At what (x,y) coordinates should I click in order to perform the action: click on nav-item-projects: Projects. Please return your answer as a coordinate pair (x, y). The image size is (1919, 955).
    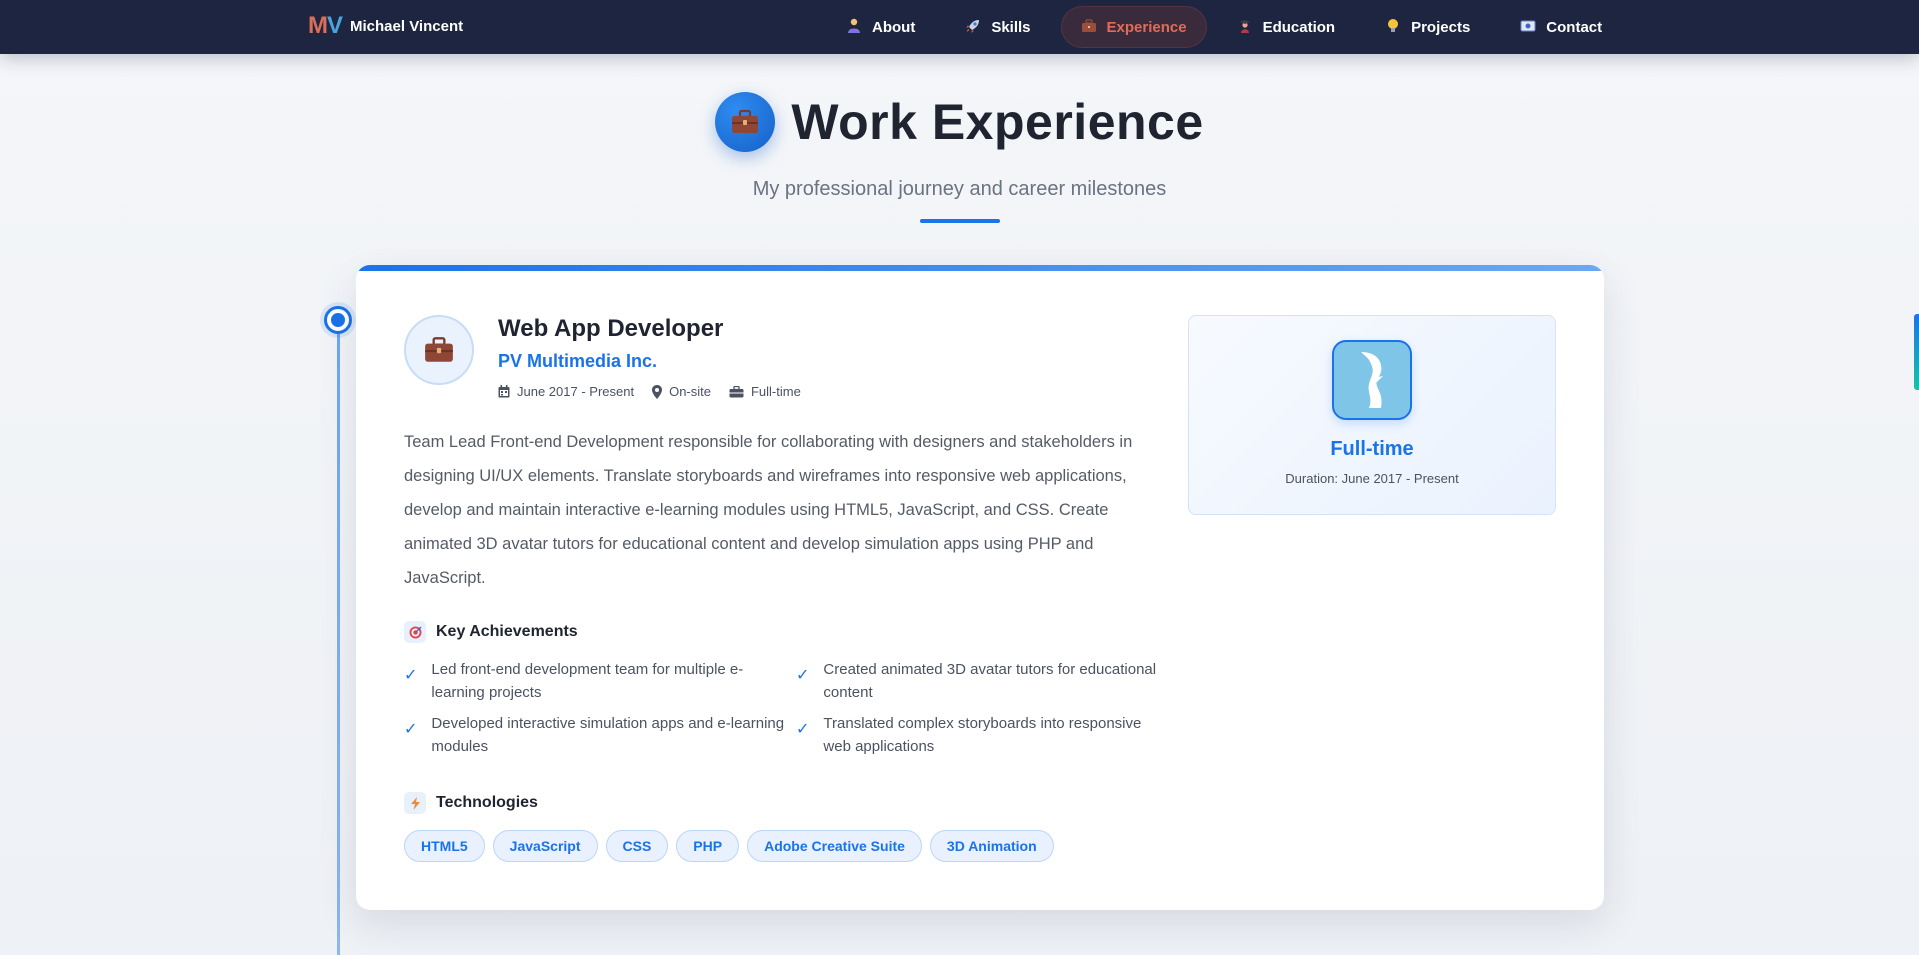
    Looking at the image, I should click on (1427, 27).